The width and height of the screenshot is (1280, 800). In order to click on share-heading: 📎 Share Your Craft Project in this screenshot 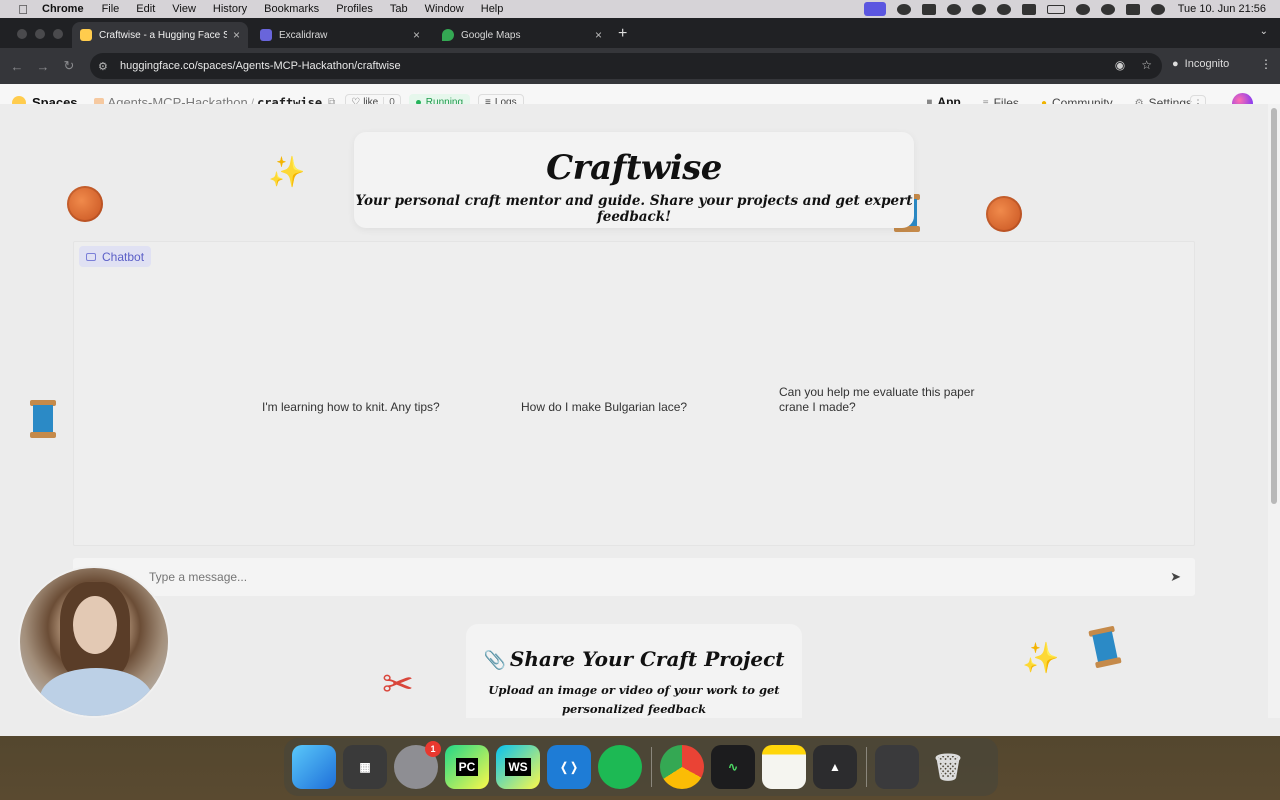, I will do `click(634, 659)`.